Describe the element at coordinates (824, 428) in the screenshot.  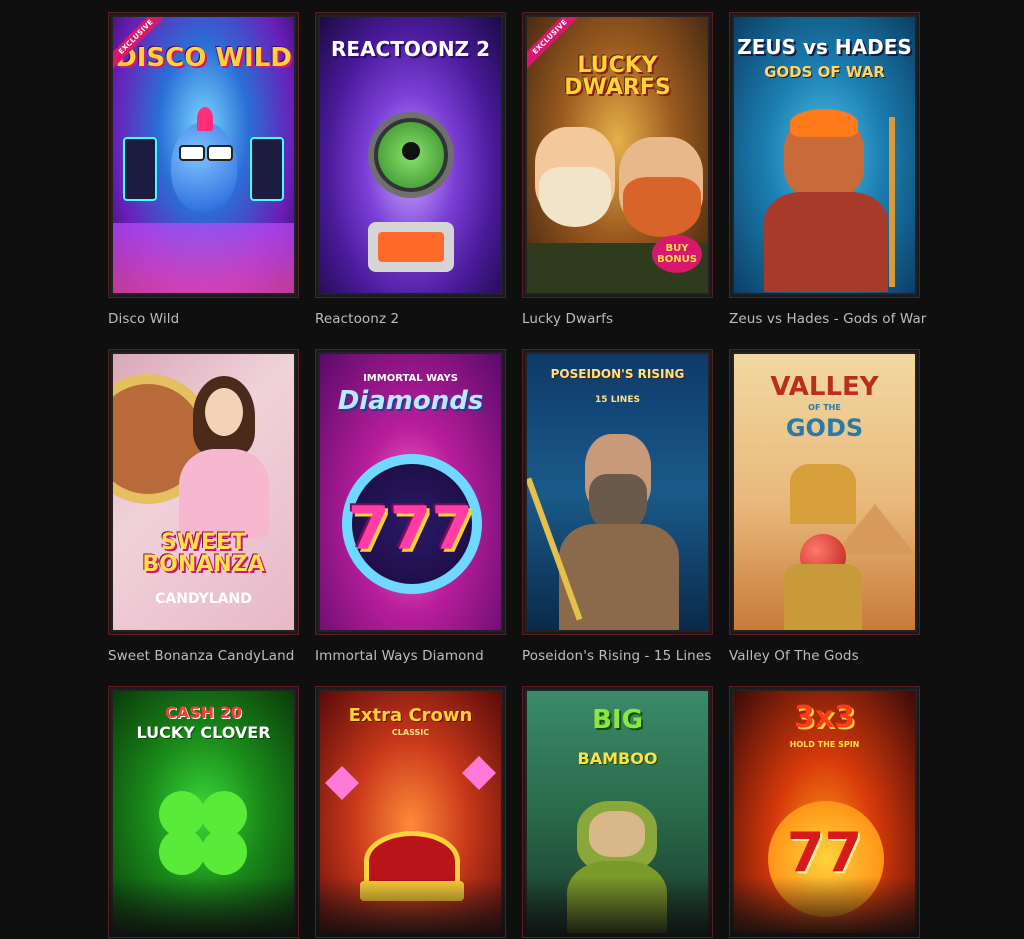
I see `game-sublogo: GODS` at that location.